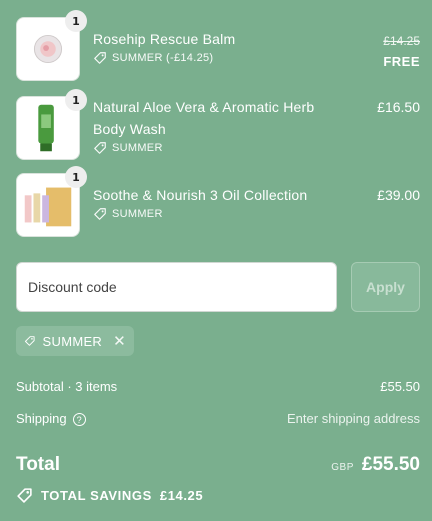 Image resolution: width=432 pixels, height=521 pixels. I want to click on subtotal-row: Subtotal · 3 items £55.50, so click(218, 386).